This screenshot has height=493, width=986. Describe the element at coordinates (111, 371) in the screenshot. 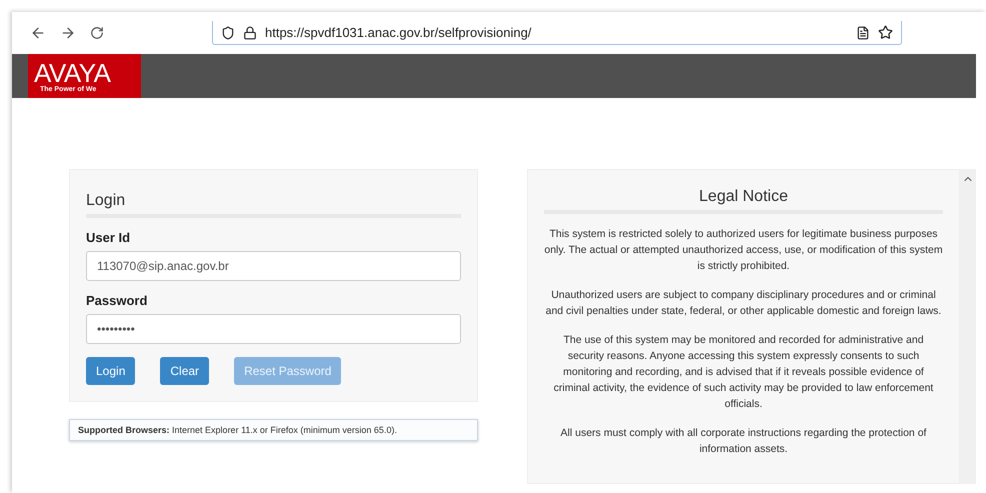

I see `action-button: Login` at that location.